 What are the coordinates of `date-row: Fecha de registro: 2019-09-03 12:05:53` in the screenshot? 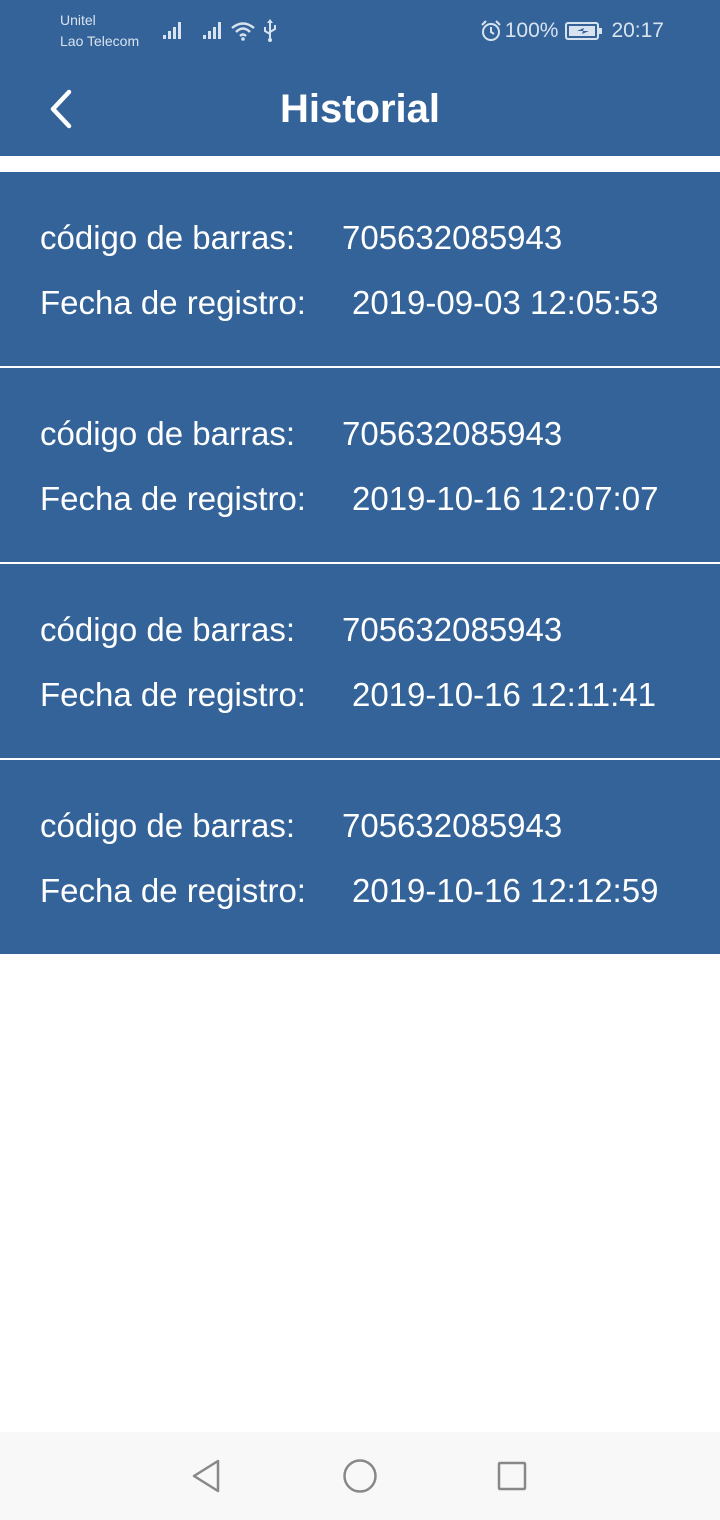 It's located at (349, 303).